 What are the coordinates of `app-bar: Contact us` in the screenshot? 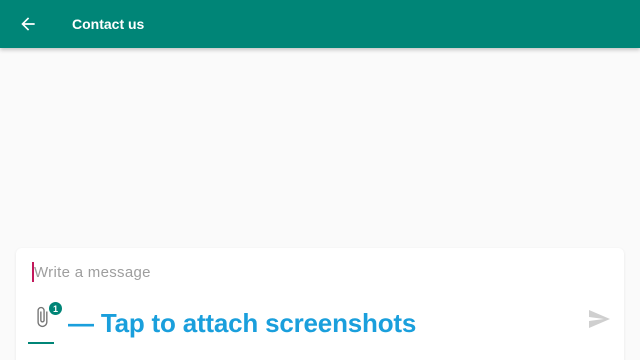 It's located at (320, 24).